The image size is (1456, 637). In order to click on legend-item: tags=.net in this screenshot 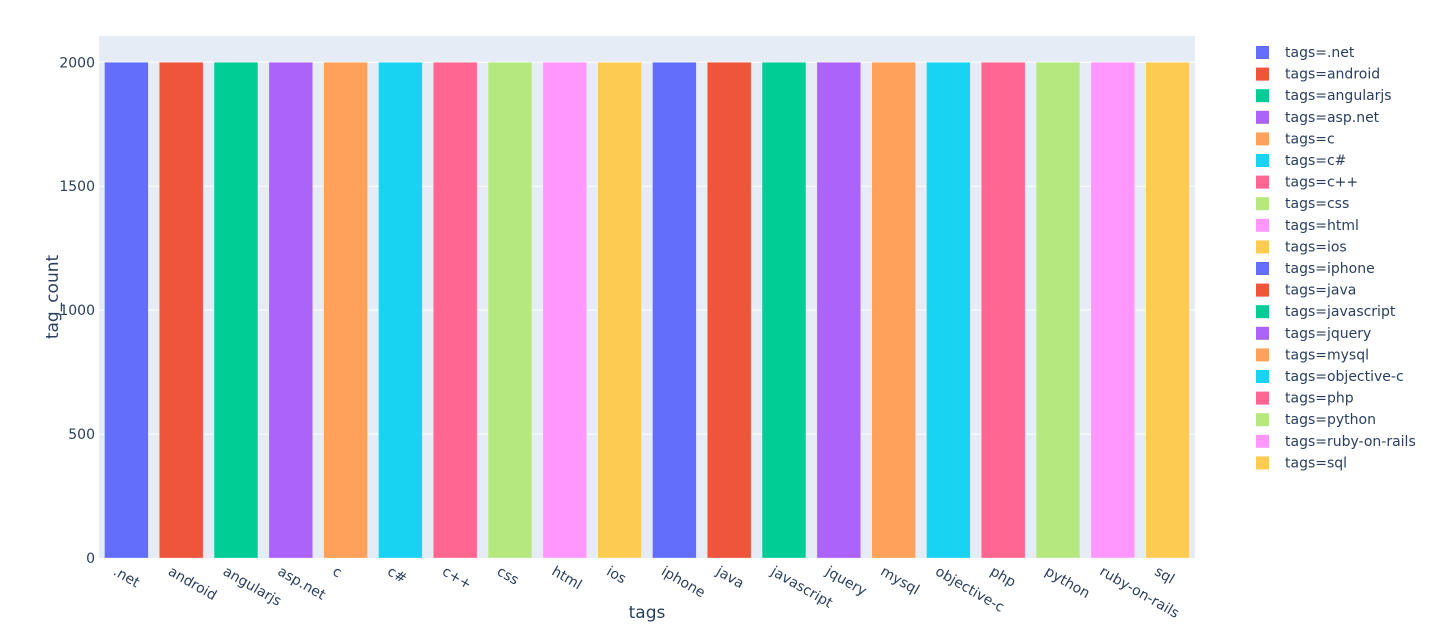, I will do `click(1305, 53)`.